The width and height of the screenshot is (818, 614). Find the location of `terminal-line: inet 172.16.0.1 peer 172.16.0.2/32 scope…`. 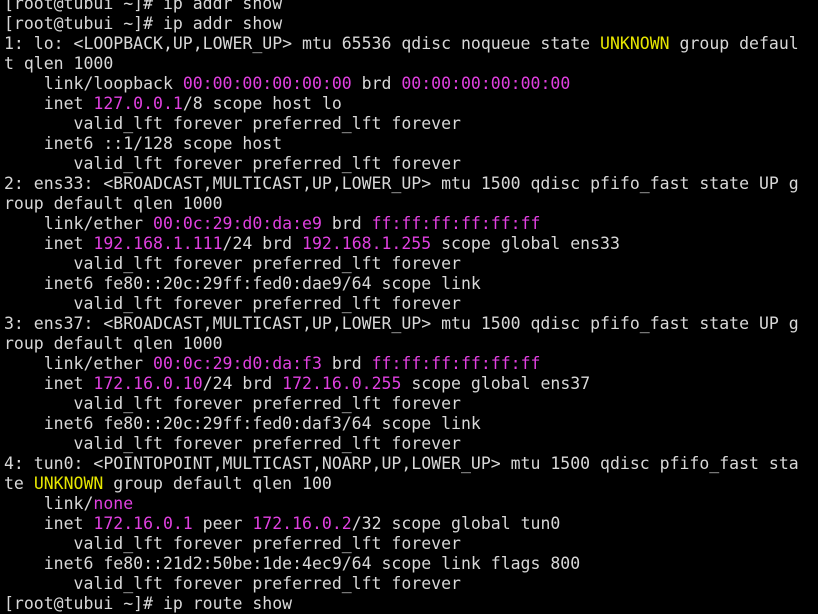

terminal-line: inet 172.16.0.1 peer 172.16.0.2/32 scope… is located at coordinates (410, 524).